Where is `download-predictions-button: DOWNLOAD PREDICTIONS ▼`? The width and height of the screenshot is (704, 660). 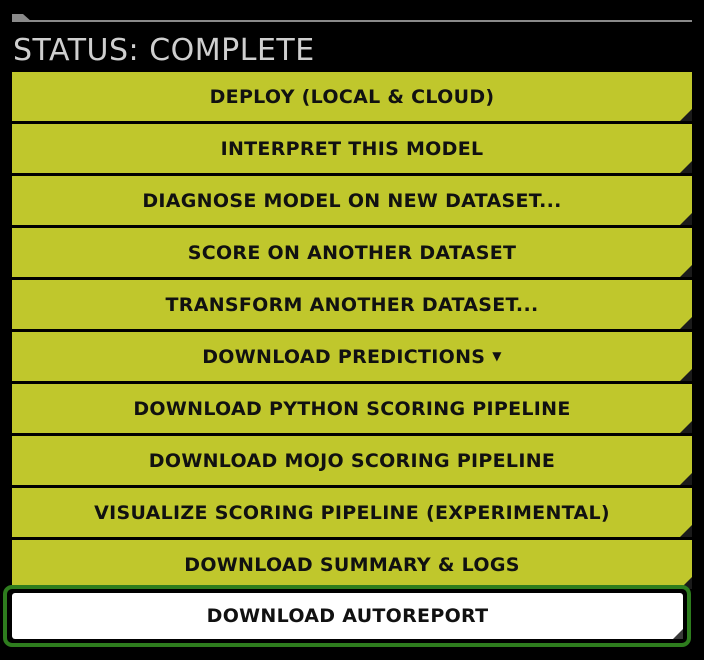
download-predictions-button: DOWNLOAD PREDICTIONS ▼ is located at coordinates (352, 356).